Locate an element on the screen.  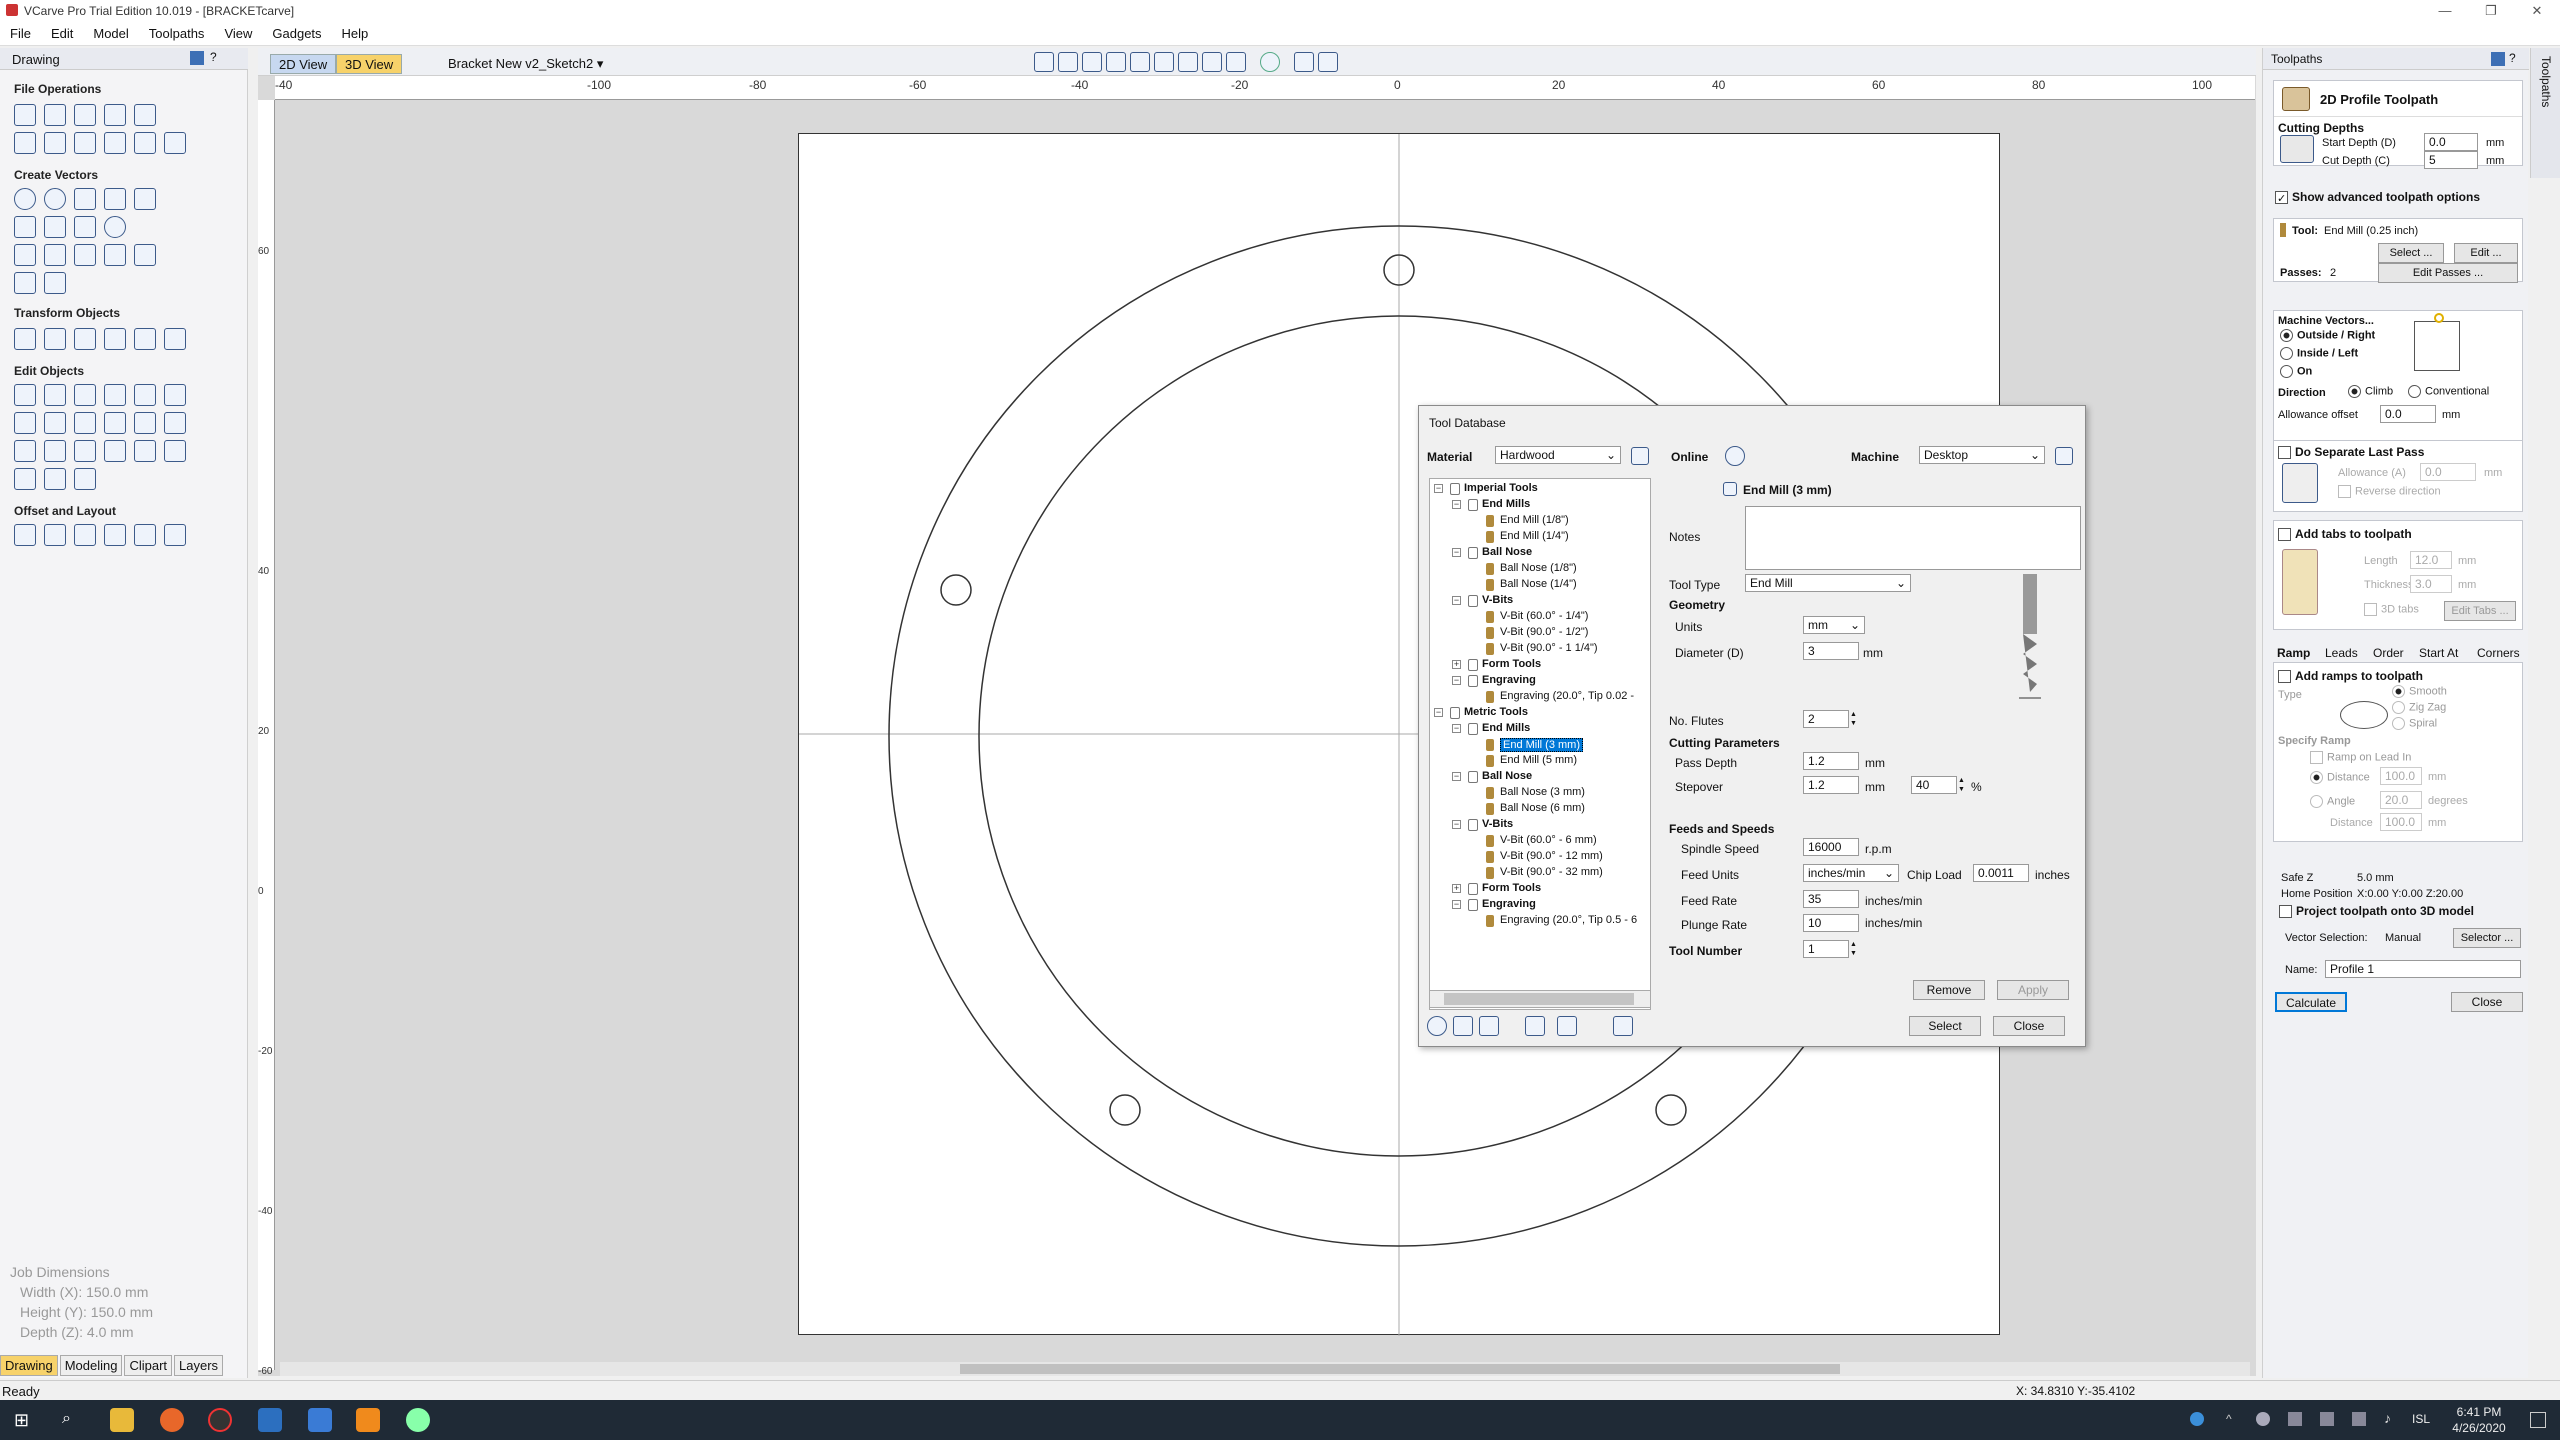
move-icon is located at coordinates (25, 339).